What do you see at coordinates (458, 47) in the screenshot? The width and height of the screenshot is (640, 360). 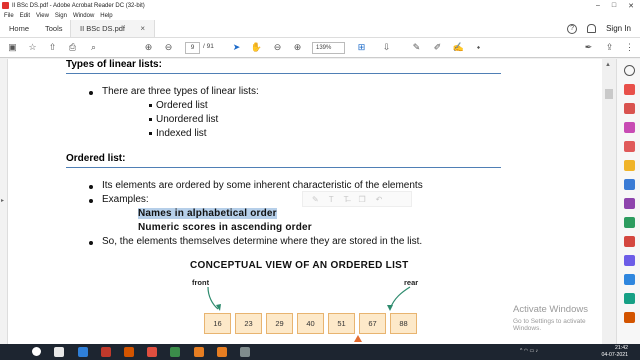 I see `draw-icon: ✍` at bounding box center [458, 47].